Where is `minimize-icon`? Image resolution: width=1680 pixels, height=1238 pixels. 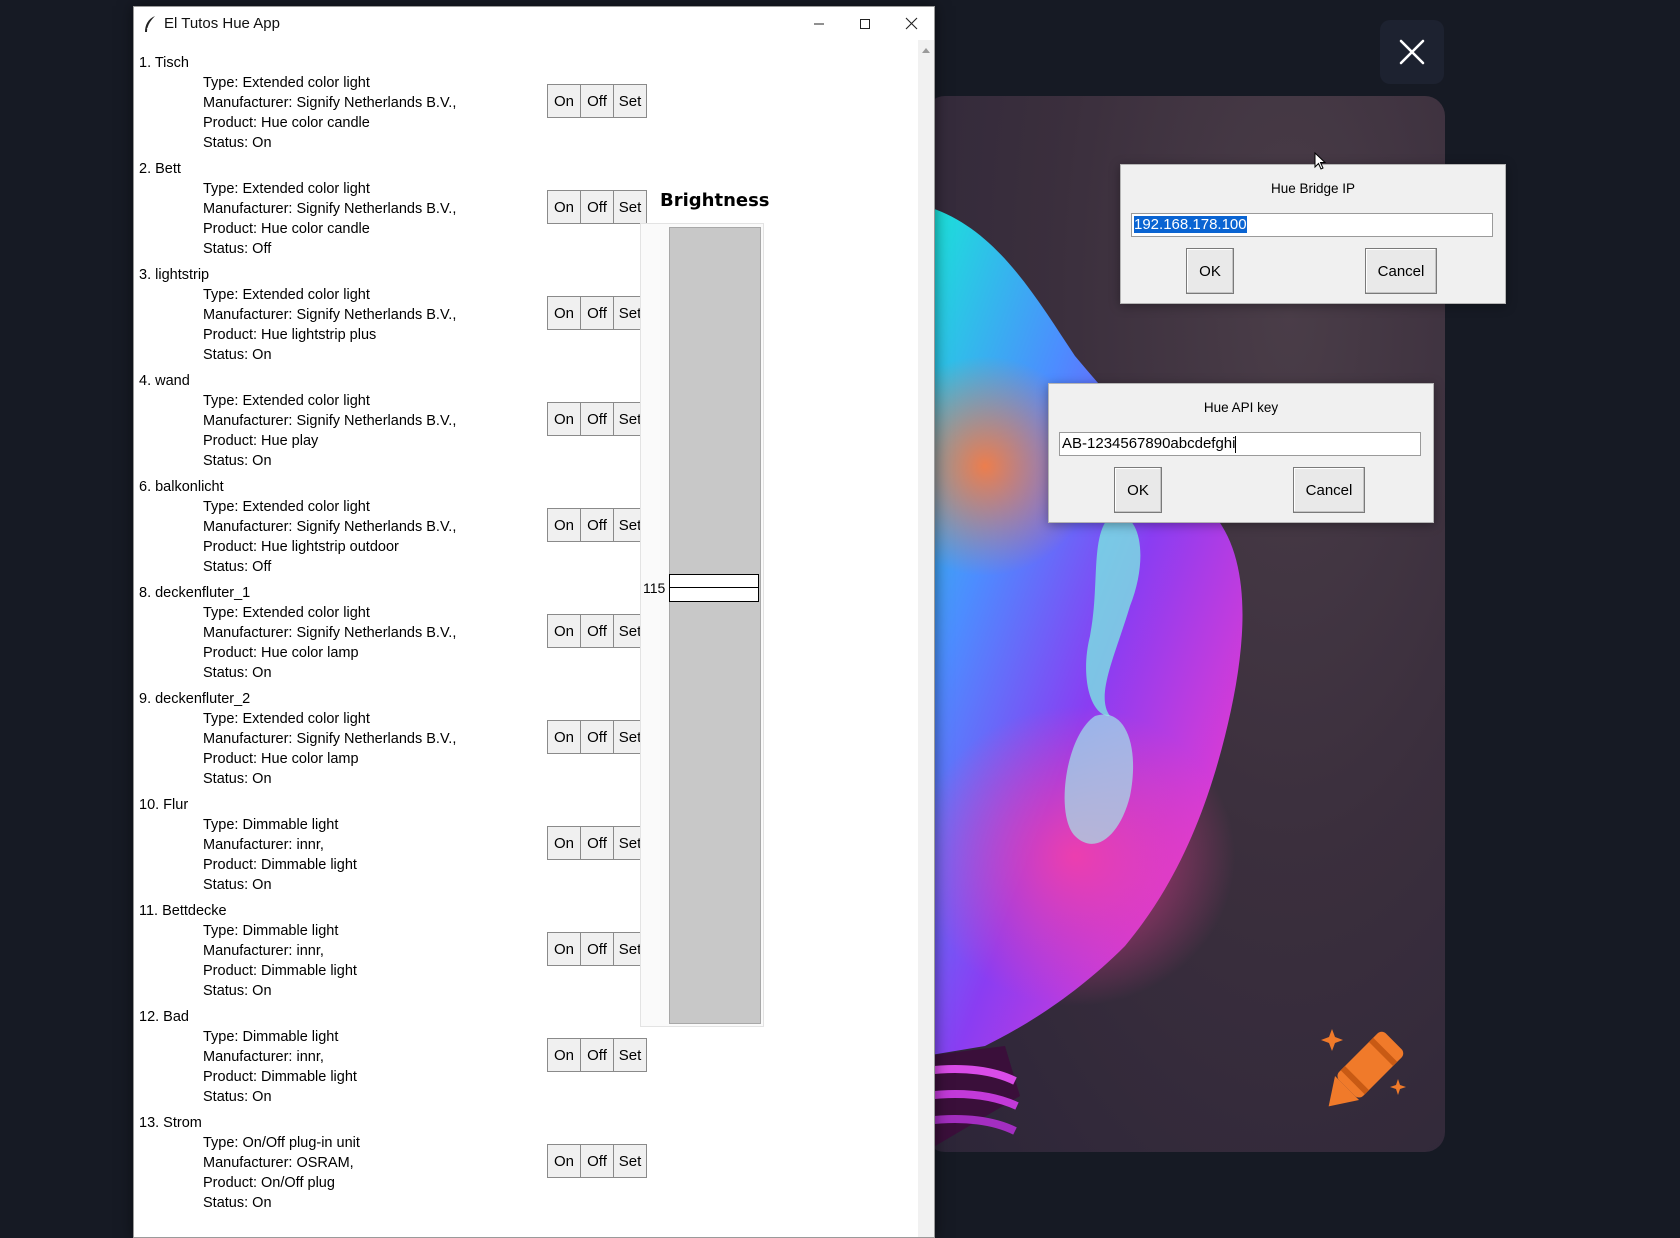
minimize-icon is located at coordinates (819, 23).